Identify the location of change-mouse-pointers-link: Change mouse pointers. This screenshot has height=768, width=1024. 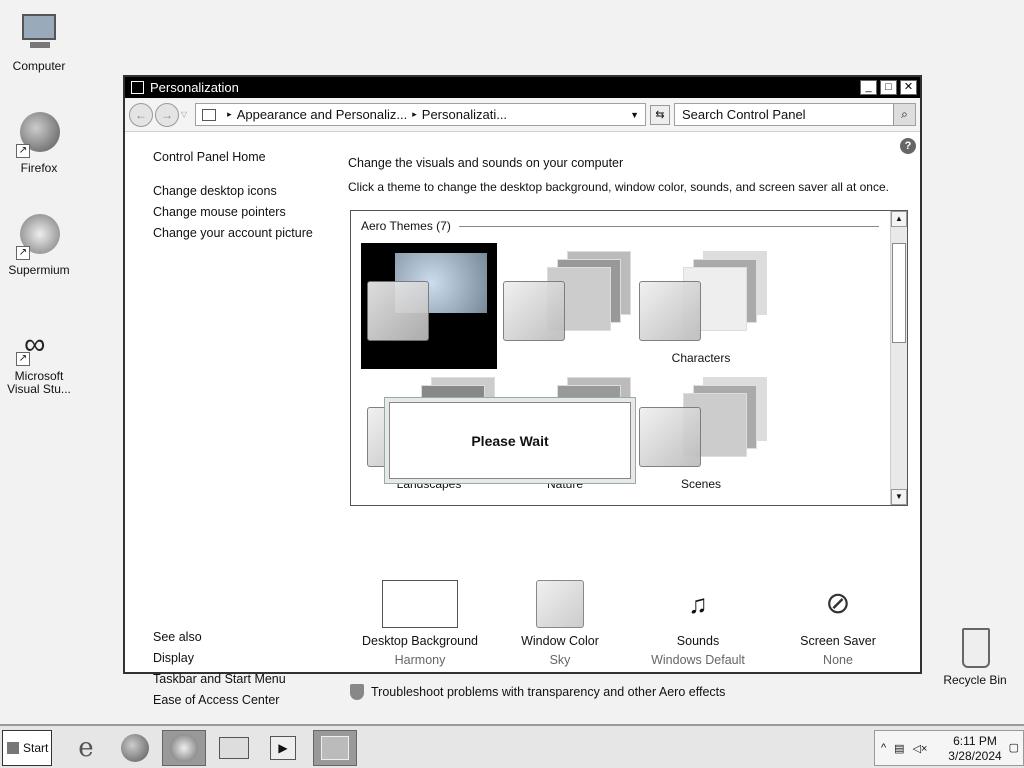
(248, 212).